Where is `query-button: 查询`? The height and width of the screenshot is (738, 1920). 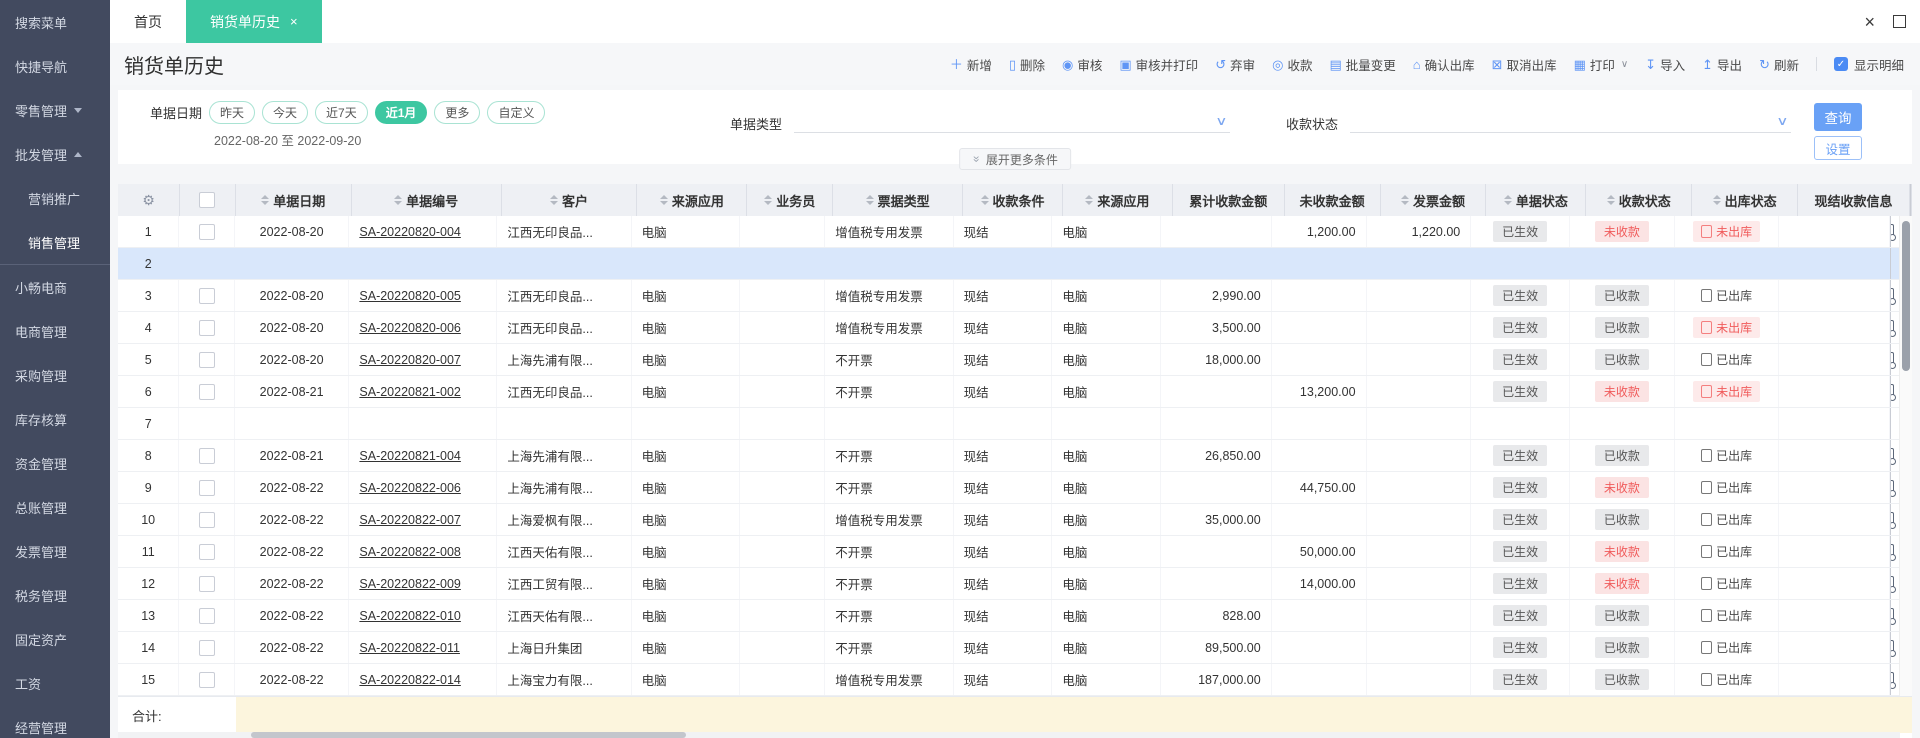 query-button: 查询 is located at coordinates (1838, 117).